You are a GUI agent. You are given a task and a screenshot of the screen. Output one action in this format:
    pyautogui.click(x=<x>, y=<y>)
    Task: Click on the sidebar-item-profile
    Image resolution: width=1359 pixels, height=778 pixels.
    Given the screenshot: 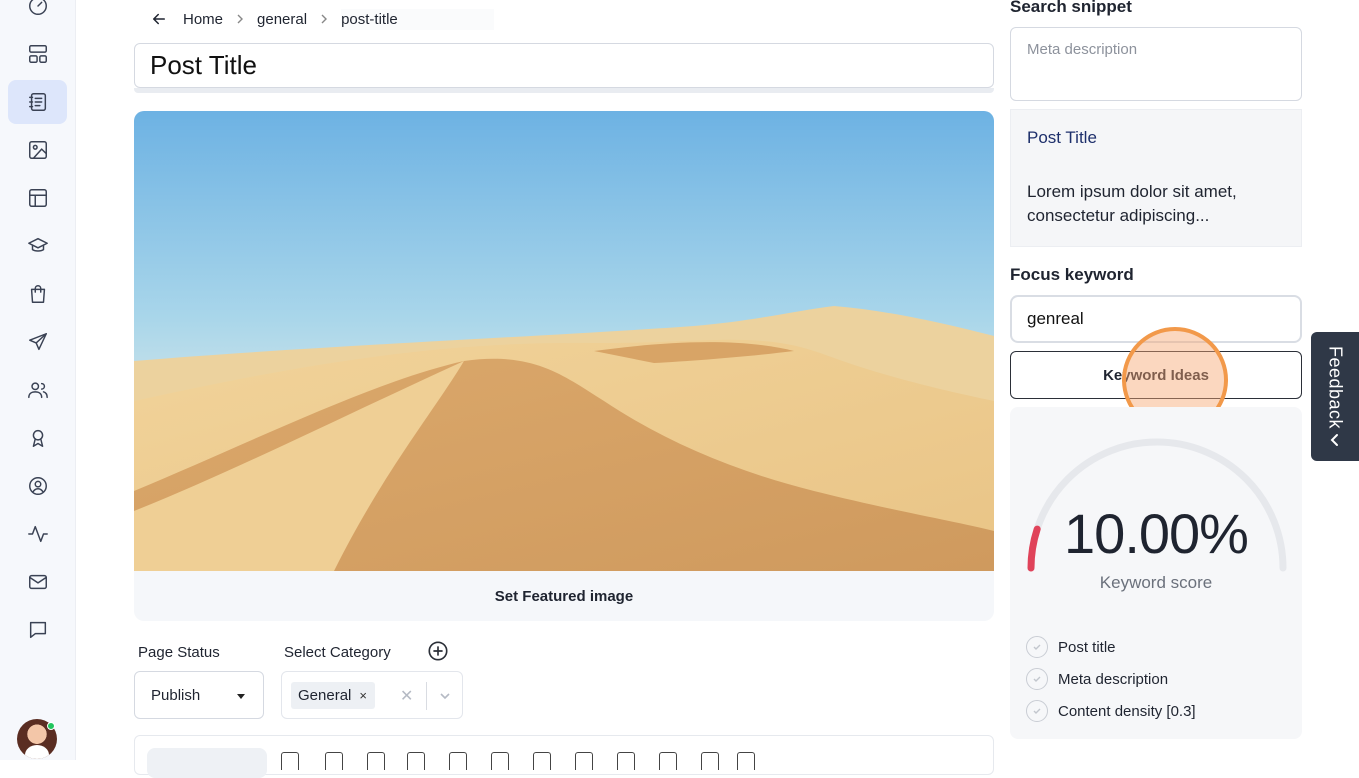 What is the action you would take?
    pyautogui.click(x=37, y=486)
    